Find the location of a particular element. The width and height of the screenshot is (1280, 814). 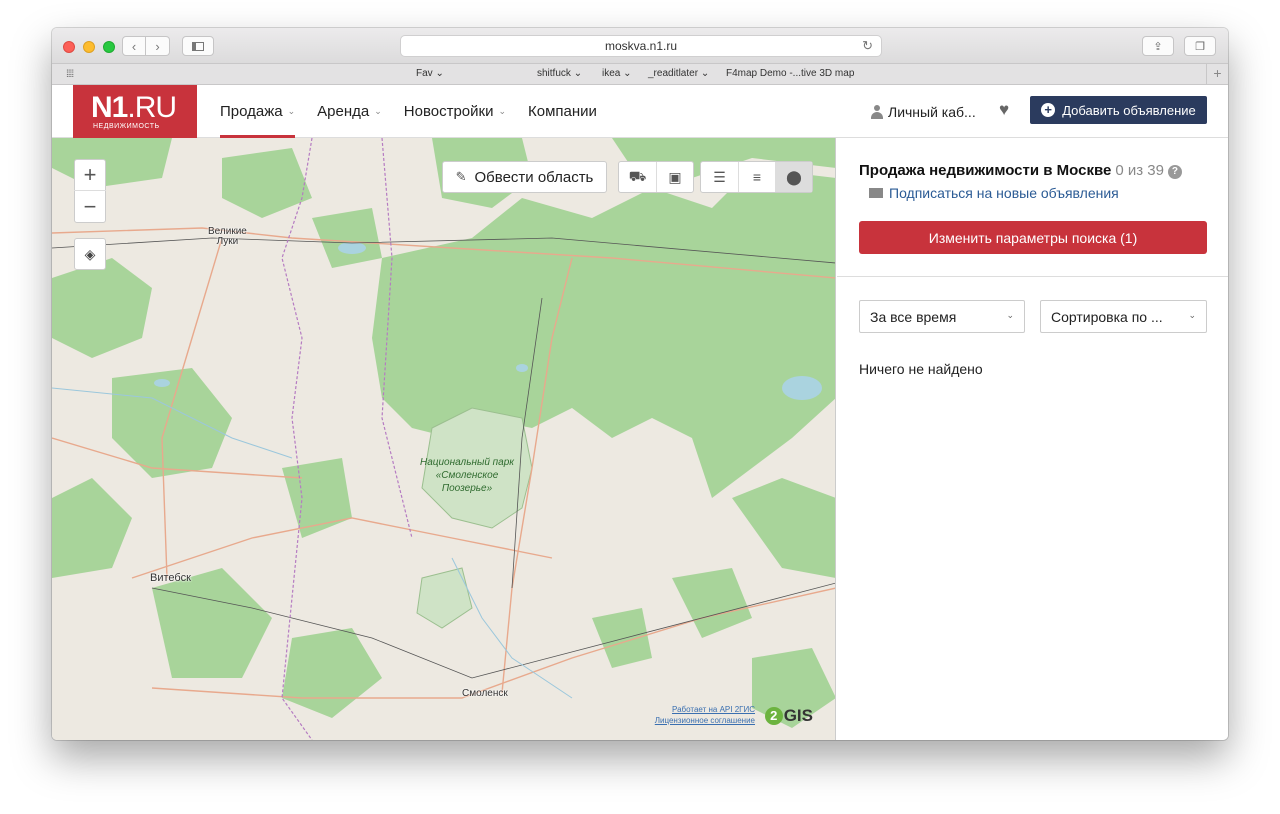

map-pin-icon: ⬤ is located at coordinates (794, 176).